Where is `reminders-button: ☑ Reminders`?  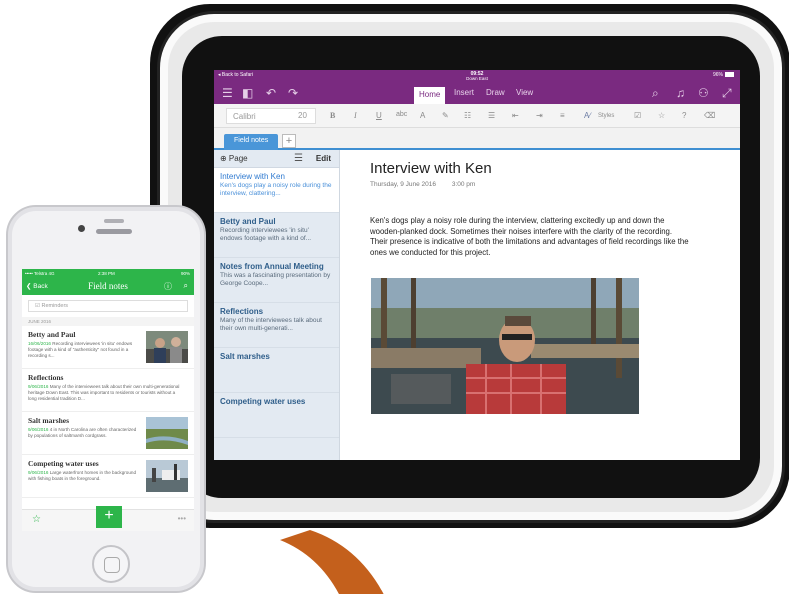 reminders-button: ☑ Reminders is located at coordinates (108, 306).